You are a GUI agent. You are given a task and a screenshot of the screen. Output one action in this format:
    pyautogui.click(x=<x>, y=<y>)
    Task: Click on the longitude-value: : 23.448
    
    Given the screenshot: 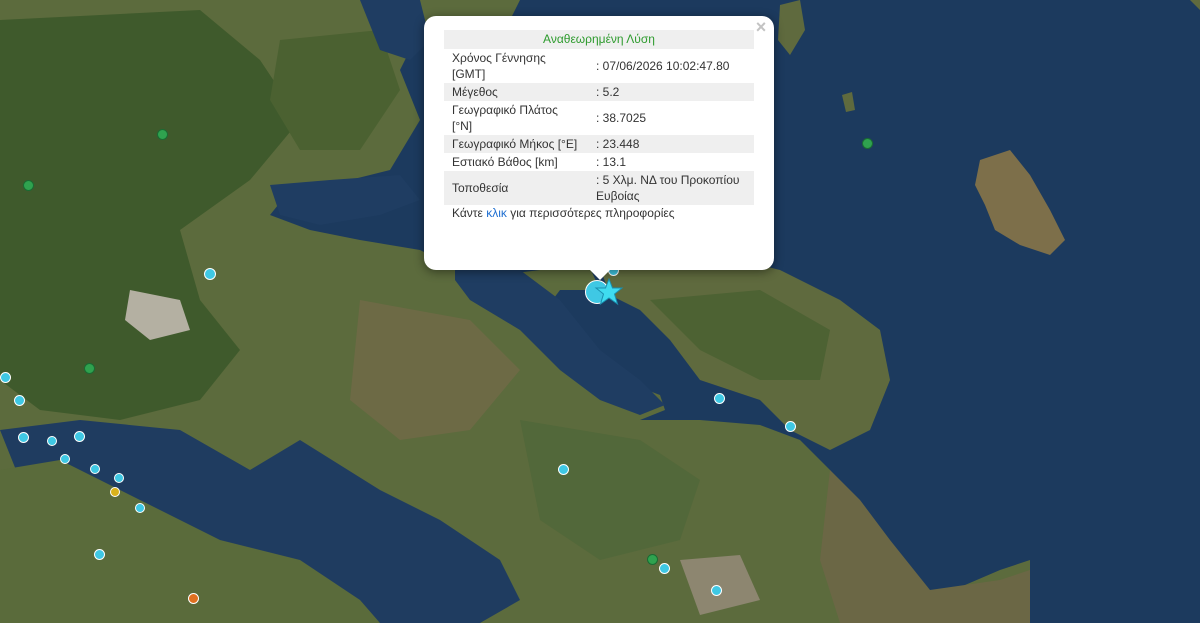 What is the action you would take?
    pyautogui.click(x=671, y=144)
    